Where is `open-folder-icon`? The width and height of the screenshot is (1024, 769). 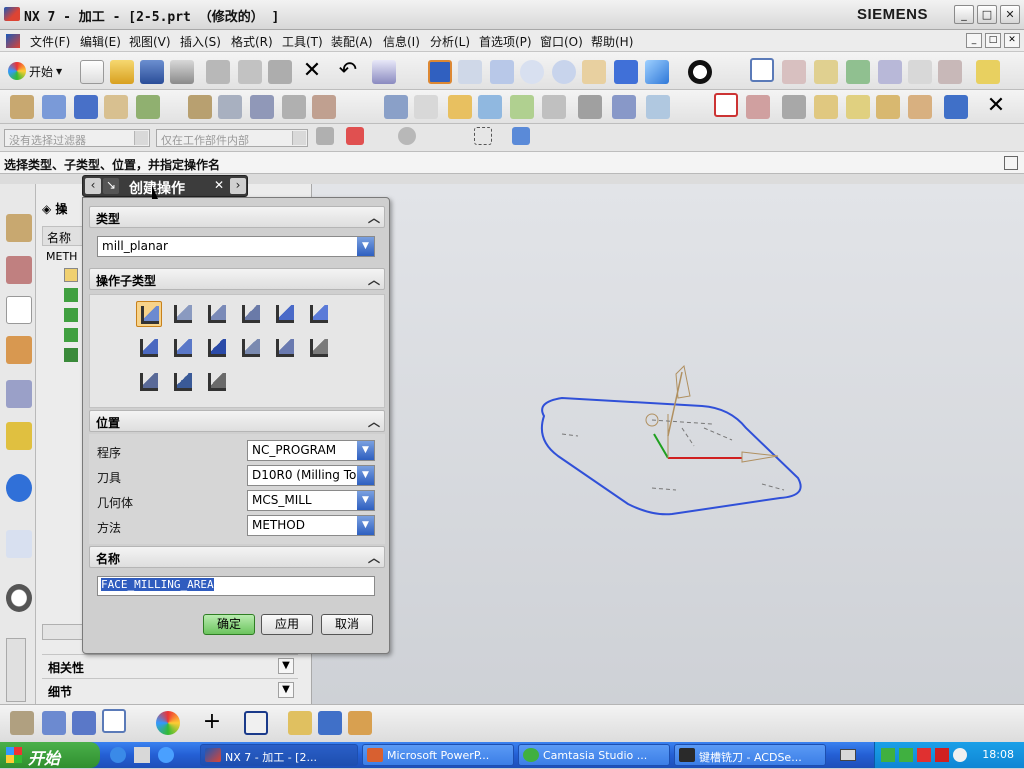 open-folder-icon is located at coordinates (122, 72).